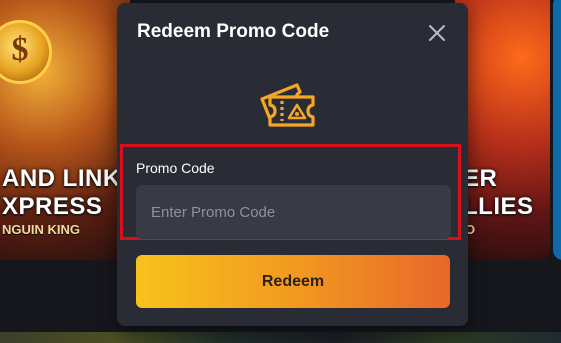 This screenshot has width=561, height=343. Describe the element at coordinates (287, 105) in the screenshot. I see `ticket-icon` at that location.